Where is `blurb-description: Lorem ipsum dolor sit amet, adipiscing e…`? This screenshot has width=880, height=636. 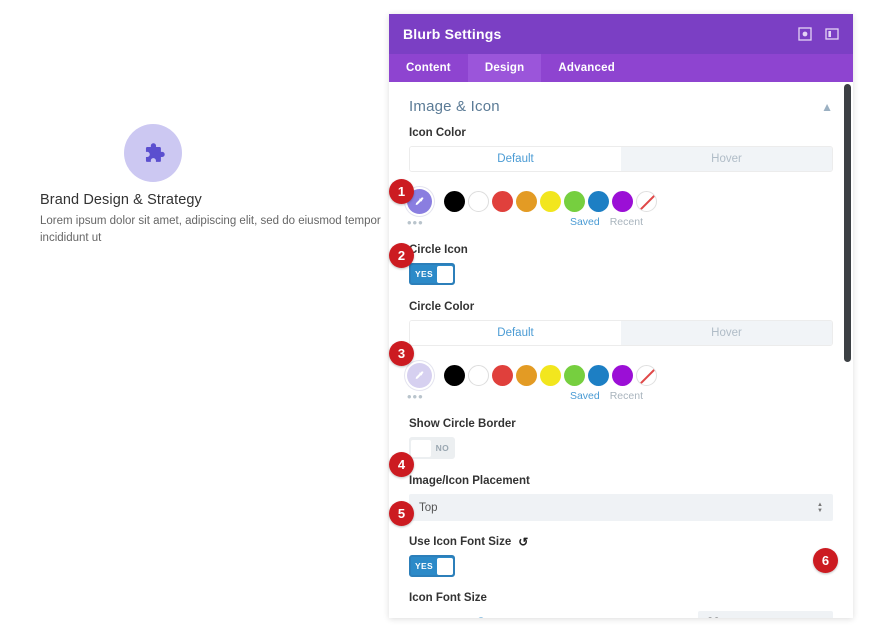 blurb-description: Lorem ipsum dolor sit amet, adipiscing e… is located at coordinates (210, 229).